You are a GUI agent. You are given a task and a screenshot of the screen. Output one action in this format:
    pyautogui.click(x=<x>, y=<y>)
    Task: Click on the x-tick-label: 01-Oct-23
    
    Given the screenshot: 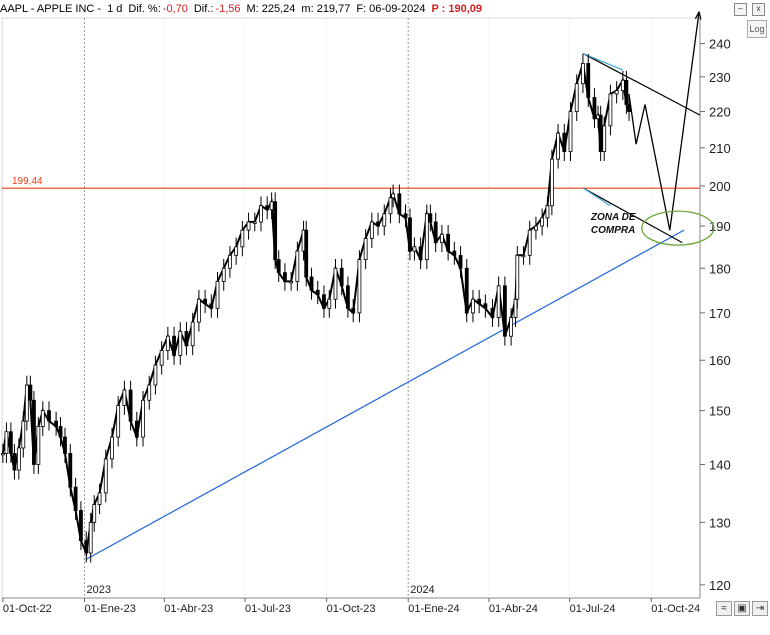 What is the action you would take?
    pyautogui.click(x=351, y=609)
    